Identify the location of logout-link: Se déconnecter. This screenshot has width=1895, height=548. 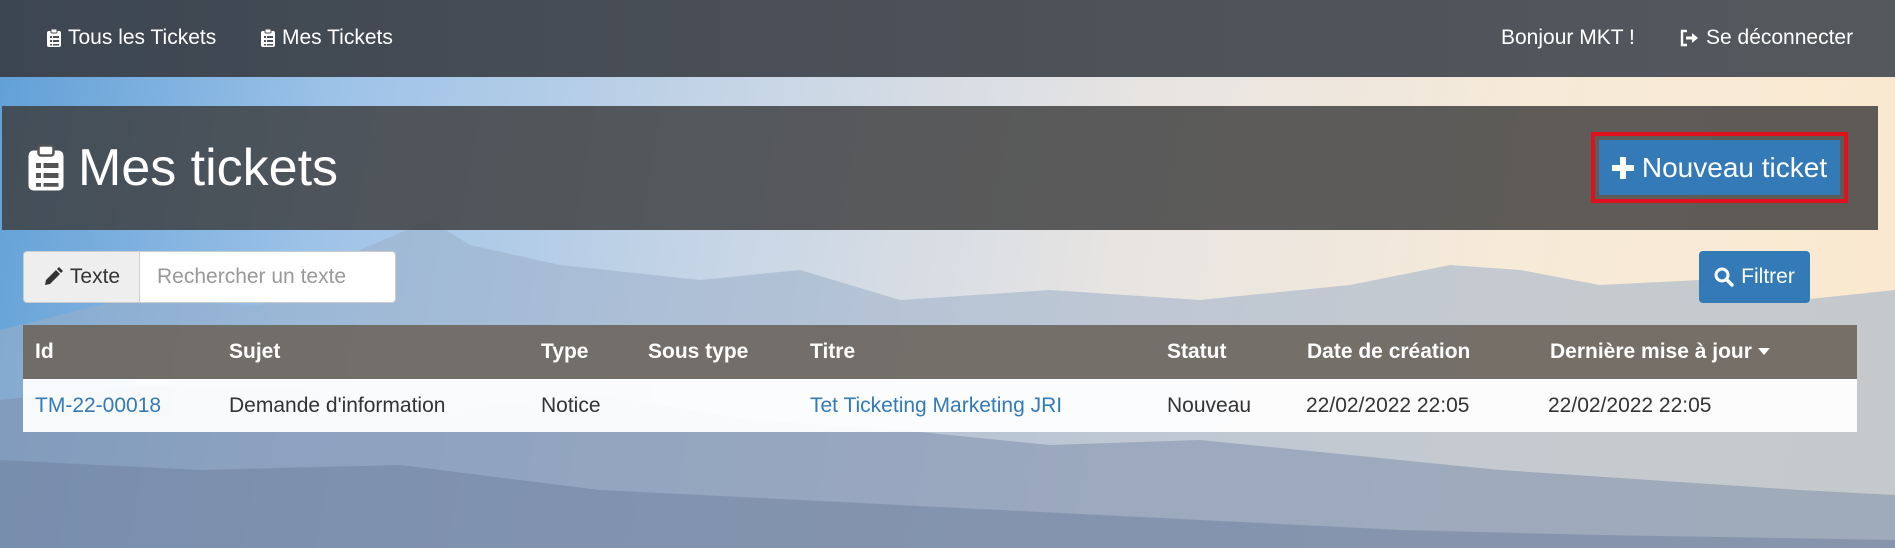
(1766, 38).